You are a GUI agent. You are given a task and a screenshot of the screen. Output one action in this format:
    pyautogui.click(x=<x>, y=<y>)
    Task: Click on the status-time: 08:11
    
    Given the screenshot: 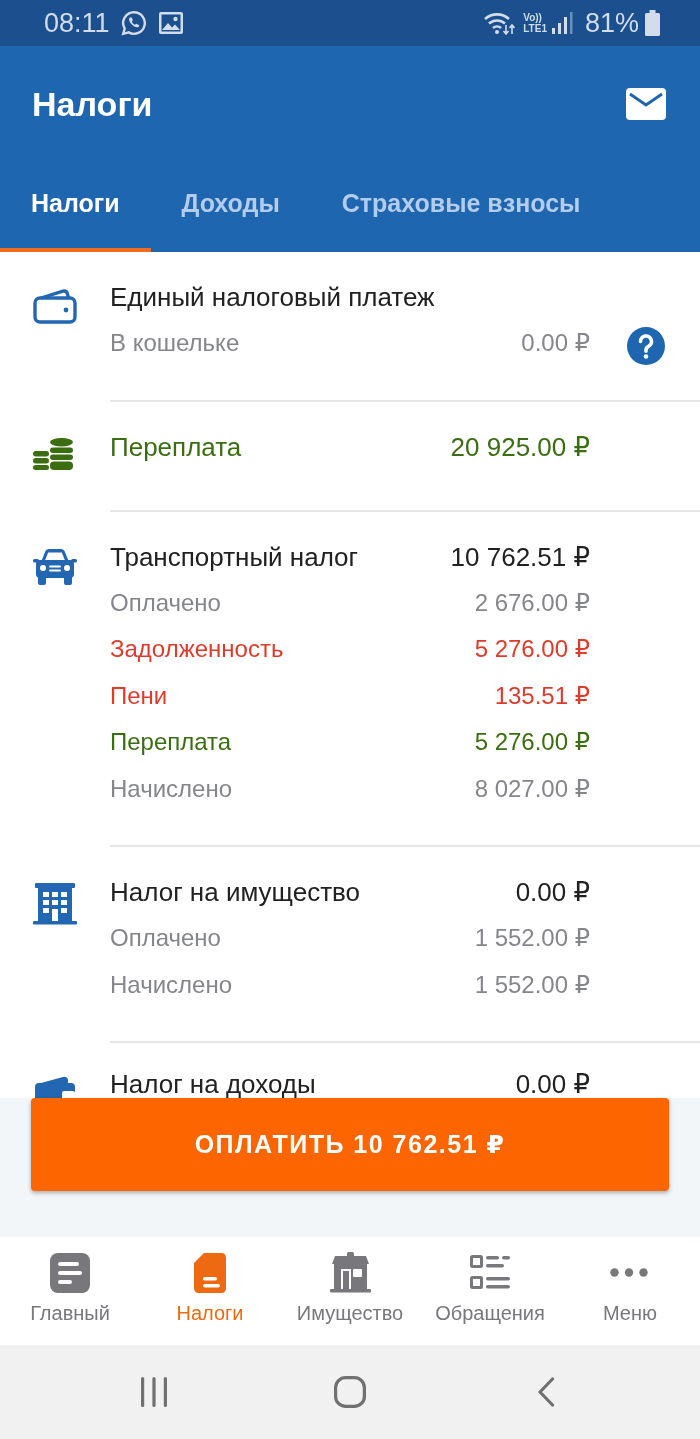 What is the action you would take?
    pyautogui.click(x=77, y=23)
    